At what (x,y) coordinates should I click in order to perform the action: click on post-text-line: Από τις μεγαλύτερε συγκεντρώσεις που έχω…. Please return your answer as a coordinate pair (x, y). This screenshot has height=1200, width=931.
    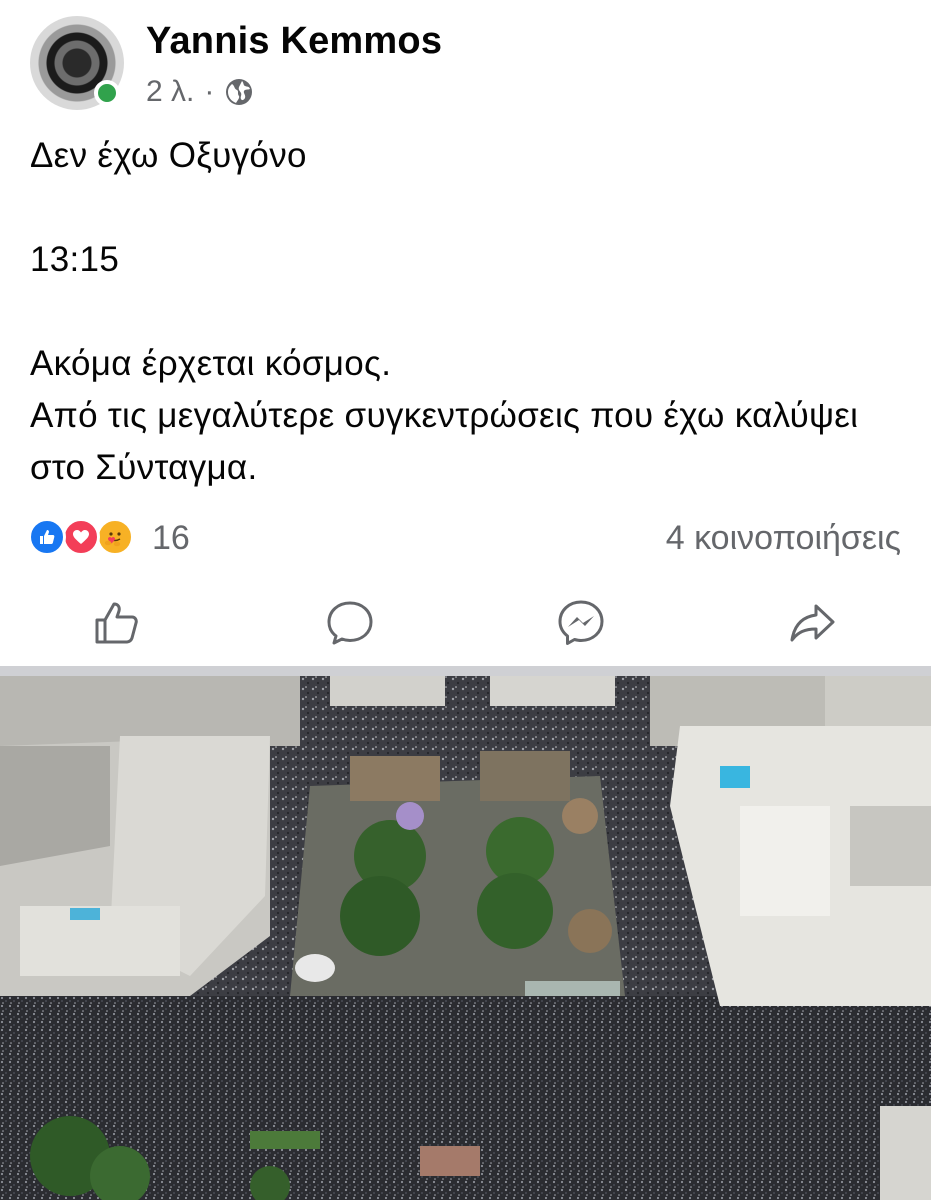
    Looking at the image, I should click on (444, 441).